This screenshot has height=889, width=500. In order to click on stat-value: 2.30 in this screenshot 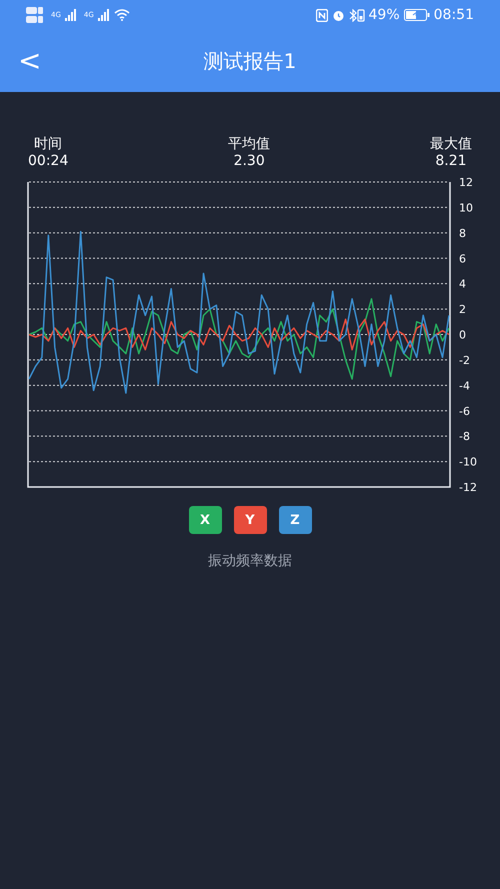, I will do `click(249, 161)`.